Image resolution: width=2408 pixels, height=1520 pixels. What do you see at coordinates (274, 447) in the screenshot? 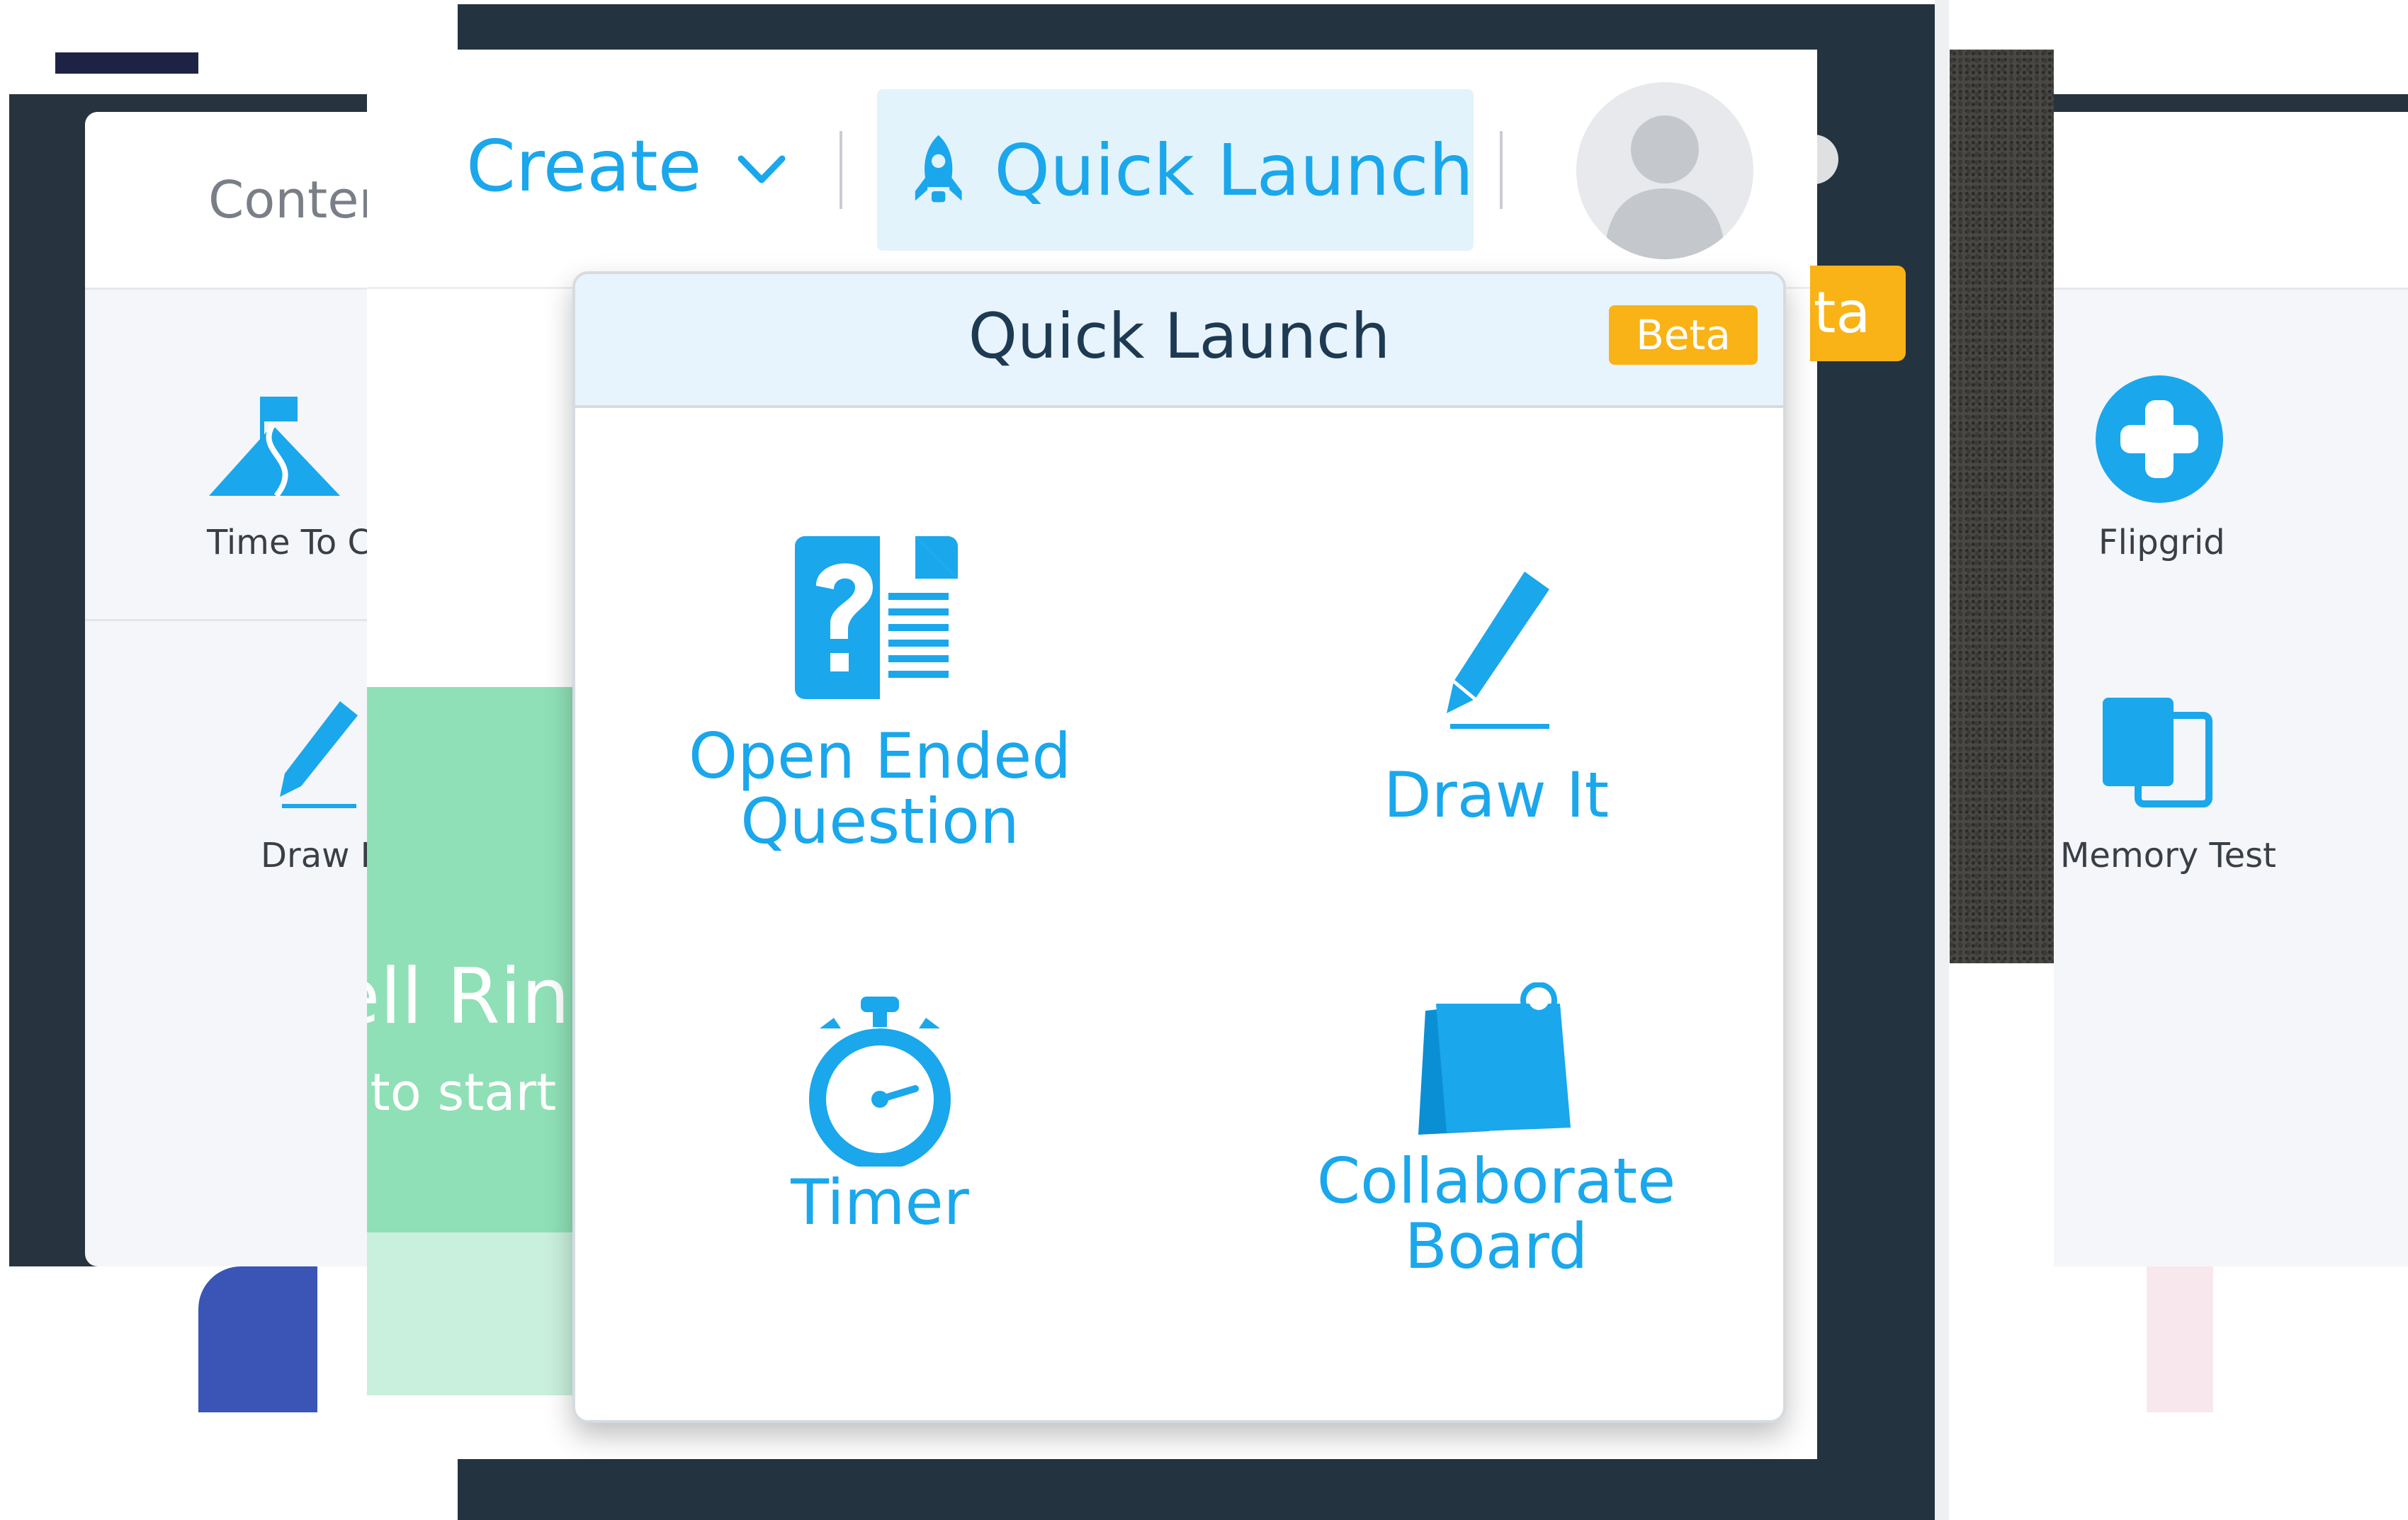
I see `mountain-flag-icon` at bounding box center [274, 447].